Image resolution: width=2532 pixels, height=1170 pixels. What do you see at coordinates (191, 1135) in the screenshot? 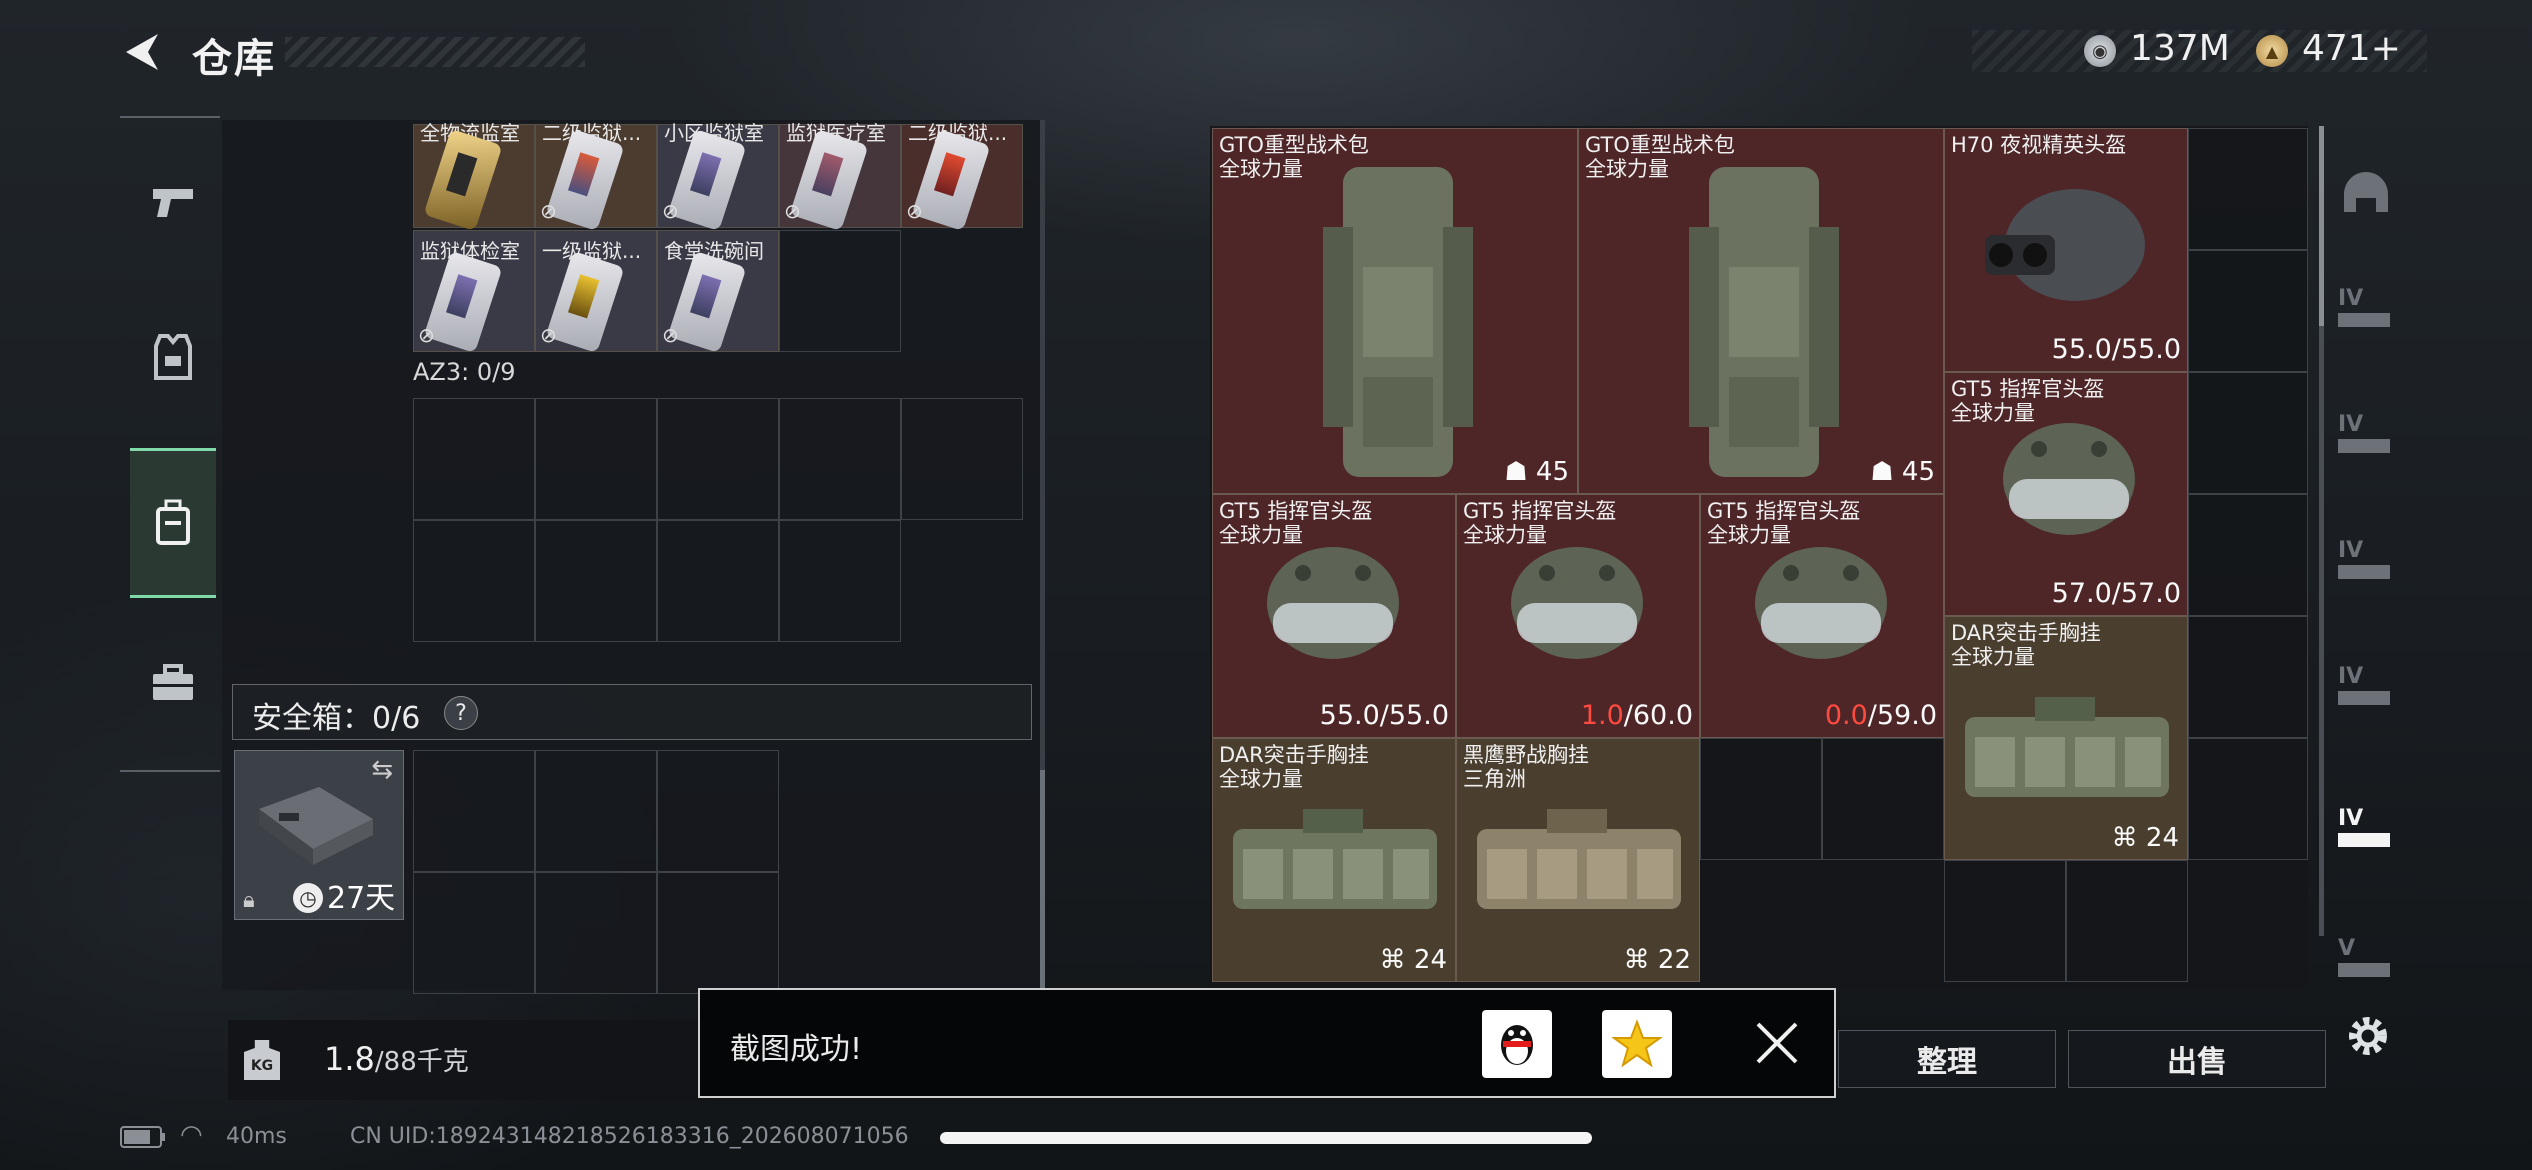
I see `wifi-icon: ◠` at bounding box center [191, 1135].